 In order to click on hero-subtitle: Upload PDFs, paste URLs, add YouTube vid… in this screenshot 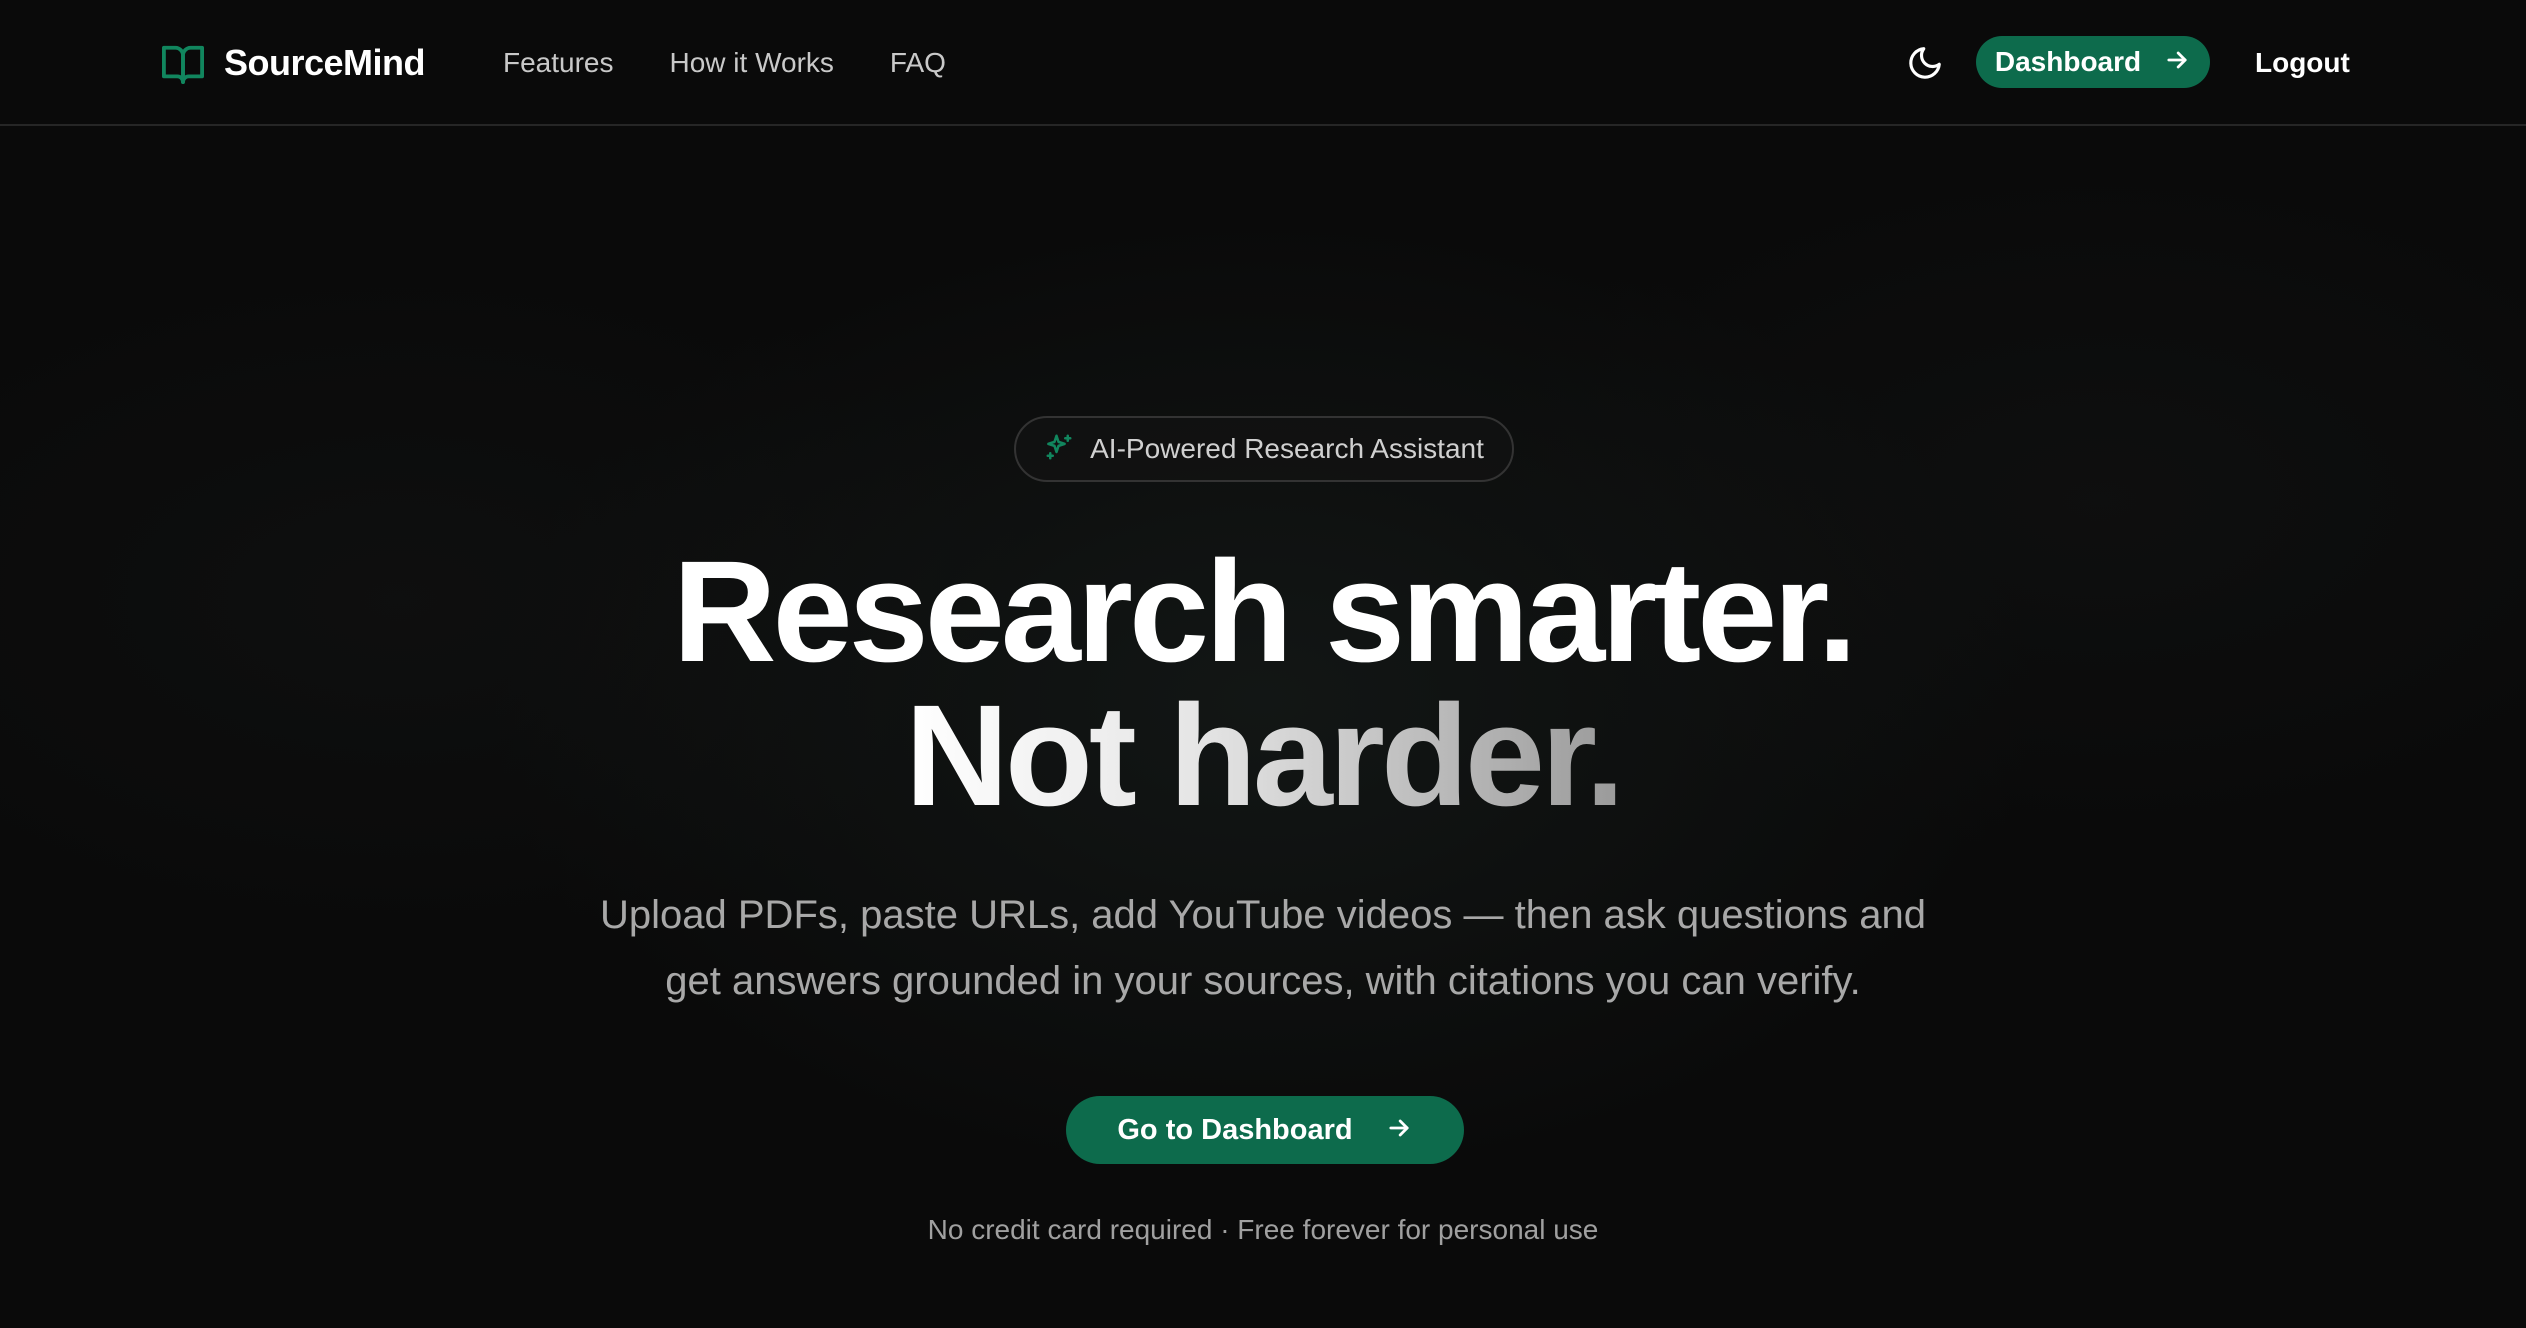, I will do `click(1263, 948)`.